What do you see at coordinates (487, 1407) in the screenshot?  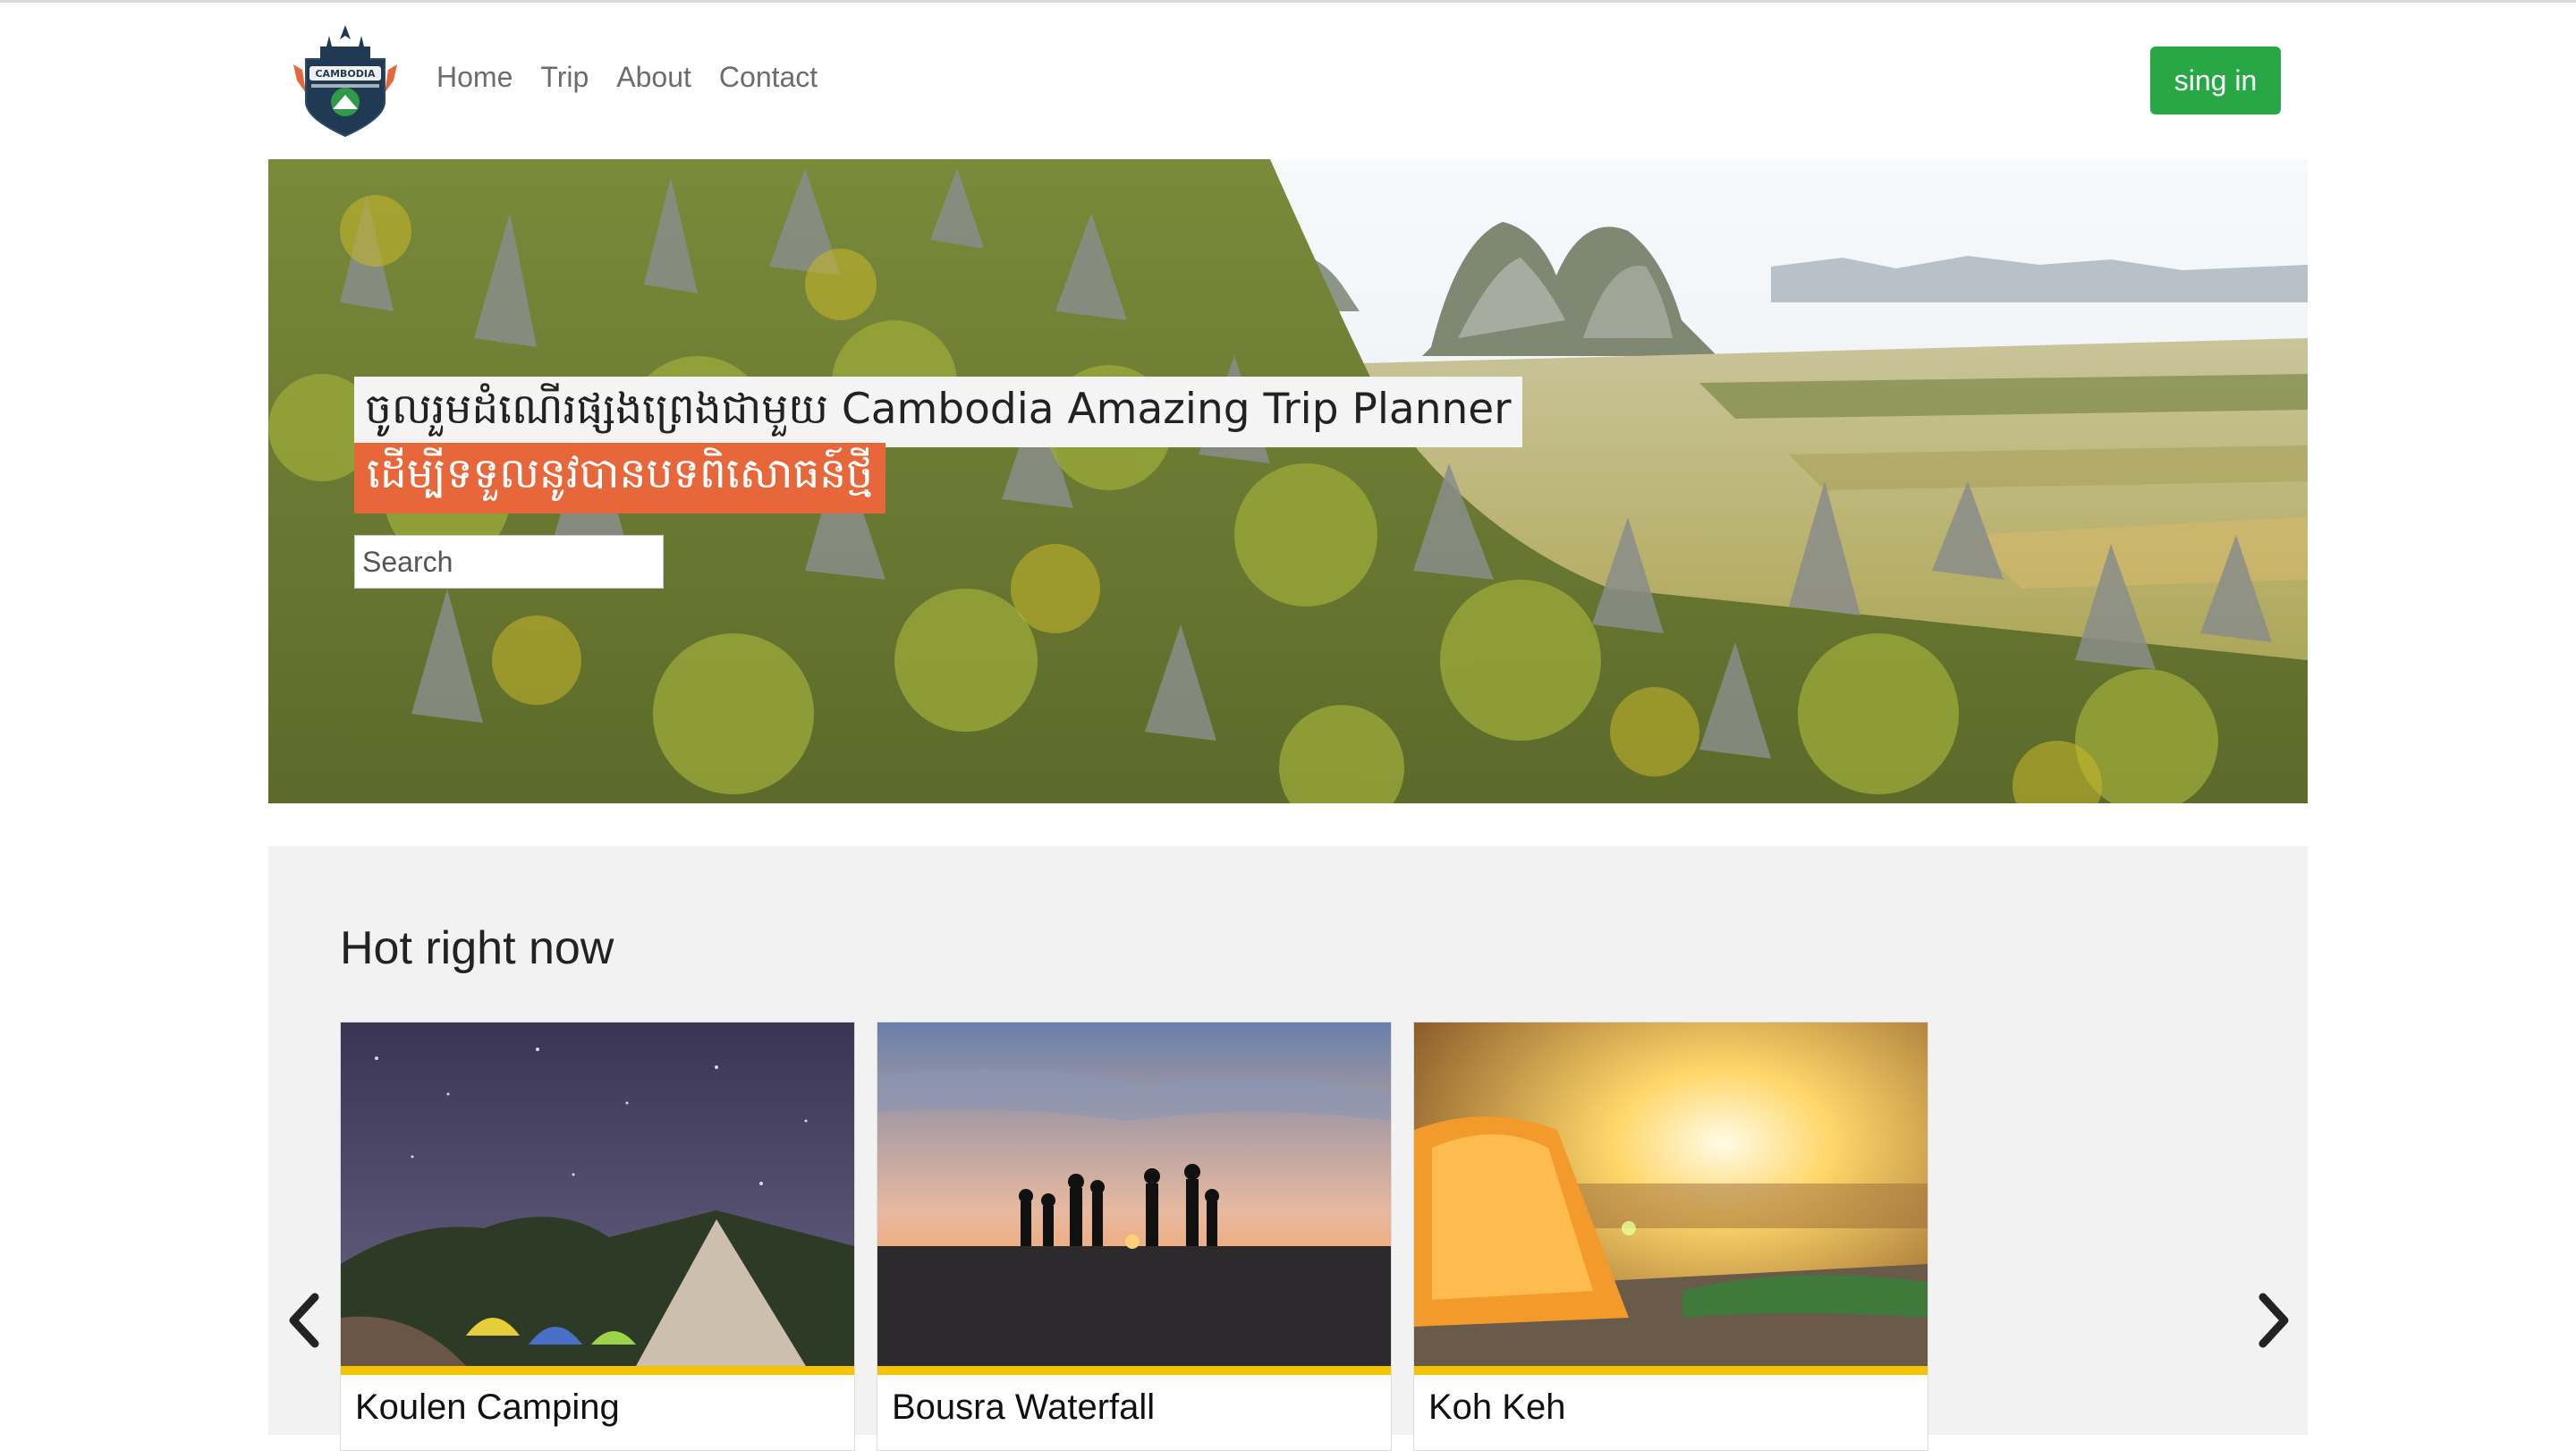 I see `card-title: Koulen Camping` at bounding box center [487, 1407].